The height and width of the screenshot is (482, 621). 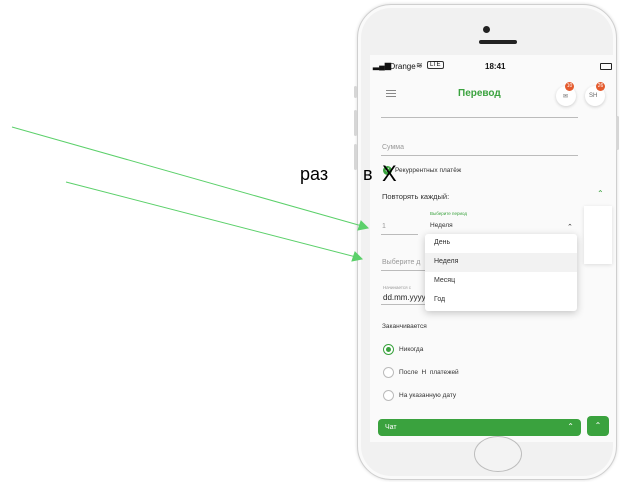 I want to click on earpiece-speaker, so click(x=498, y=42).